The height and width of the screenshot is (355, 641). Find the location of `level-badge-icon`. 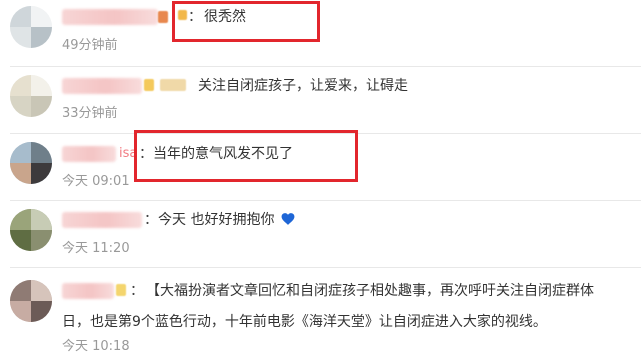

level-badge-icon is located at coordinates (173, 85).